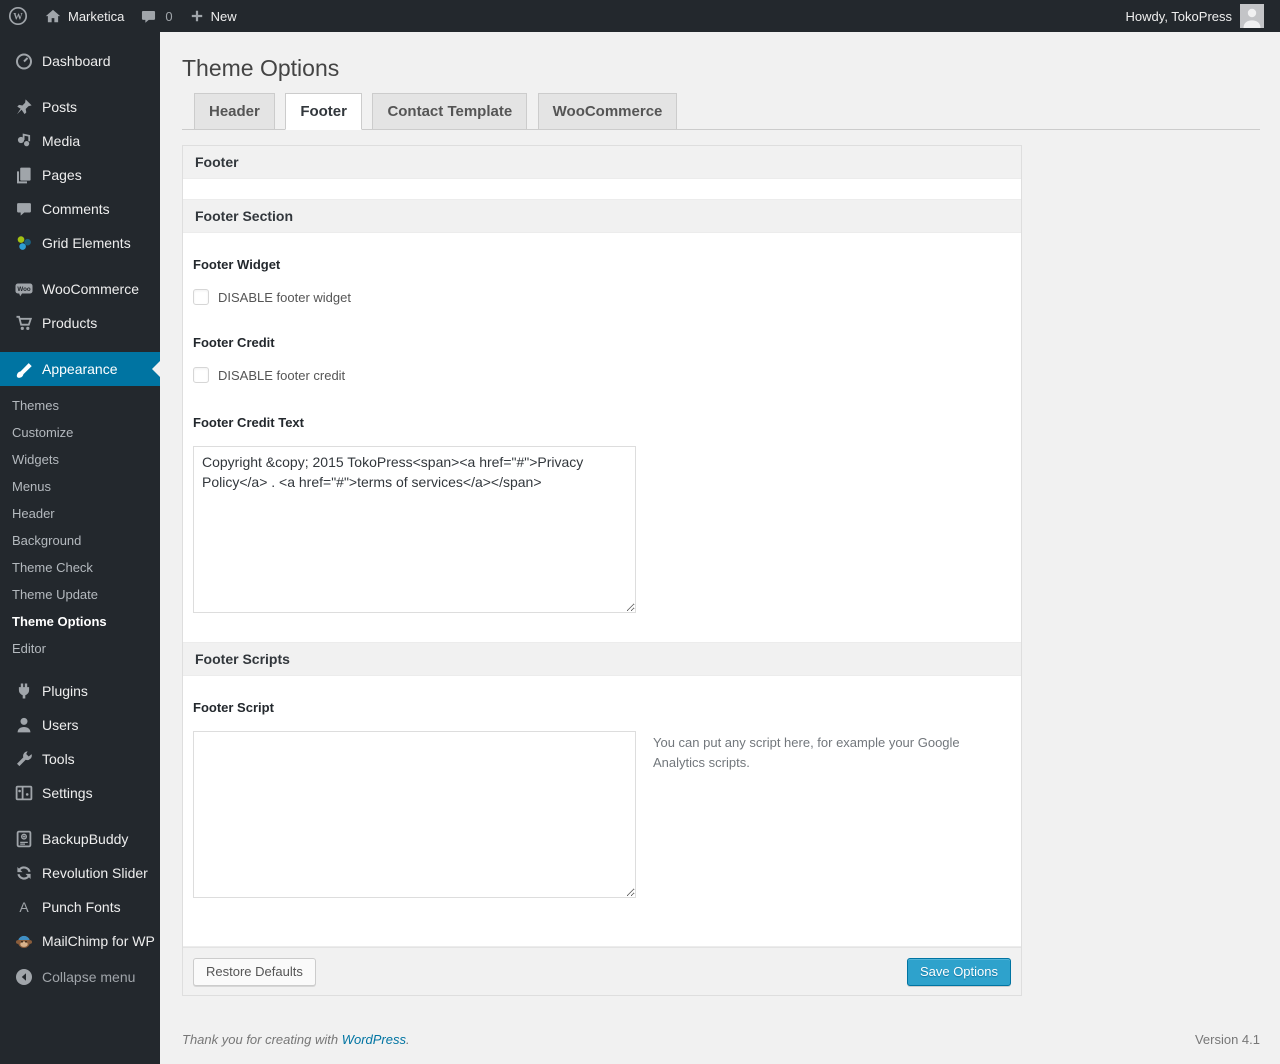  I want to click on submenu-item-theme-check: Theme Check, so click(80, 567).